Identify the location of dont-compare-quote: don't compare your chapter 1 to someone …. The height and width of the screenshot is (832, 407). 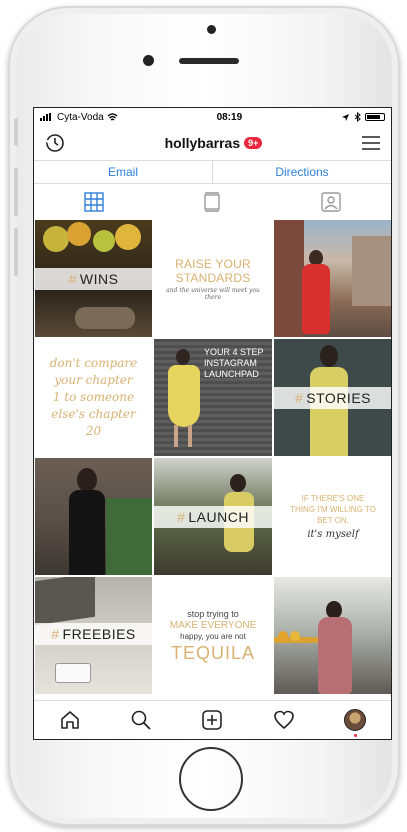
(93, 397).